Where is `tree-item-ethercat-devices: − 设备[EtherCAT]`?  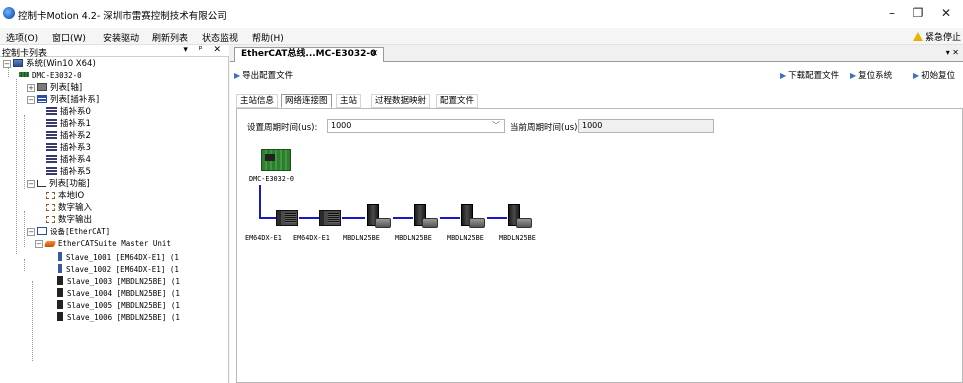
tree-item-ethercat-devices: − 设备[EtherCAT] is located at coordinates (68, 232).